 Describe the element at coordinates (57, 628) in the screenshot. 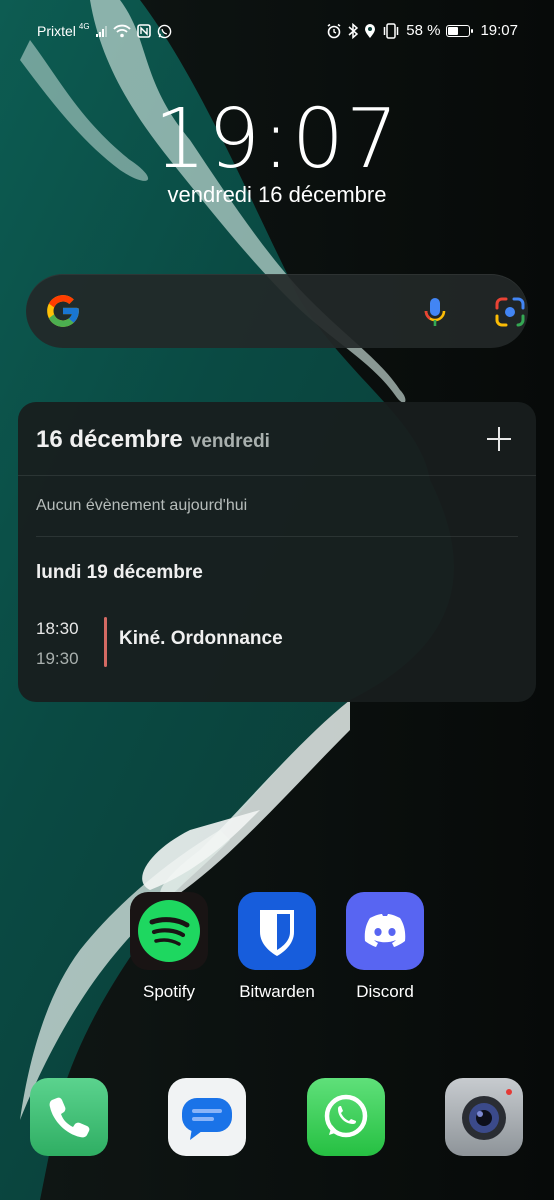

I see `event-start-time: 18:30` at that location.